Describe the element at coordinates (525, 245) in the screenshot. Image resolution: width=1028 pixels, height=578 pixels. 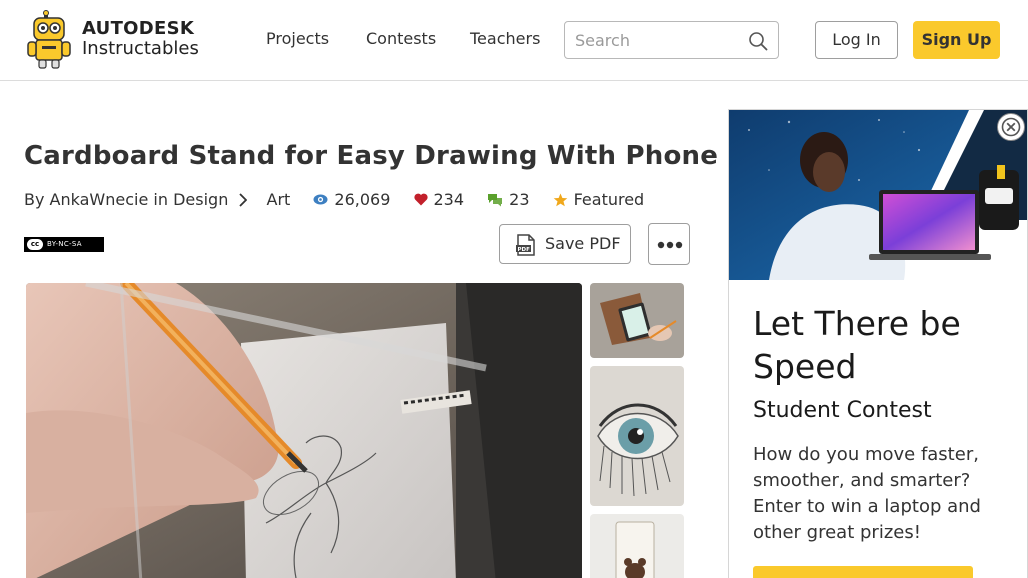
I see `pdf-icon: PDF` at that location.